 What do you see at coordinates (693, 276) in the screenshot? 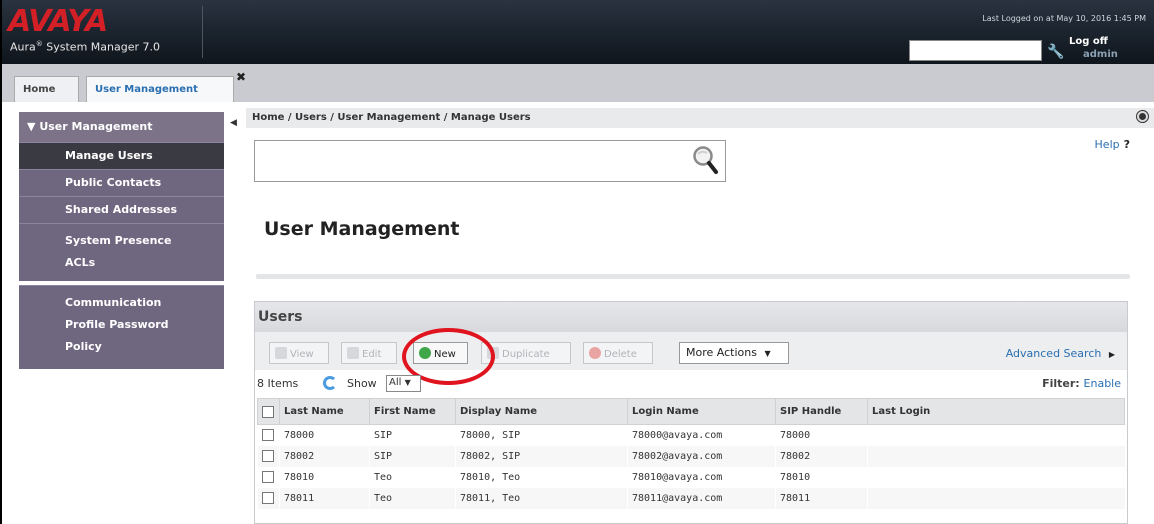
I see `divider` at bounding box center [693, 276].